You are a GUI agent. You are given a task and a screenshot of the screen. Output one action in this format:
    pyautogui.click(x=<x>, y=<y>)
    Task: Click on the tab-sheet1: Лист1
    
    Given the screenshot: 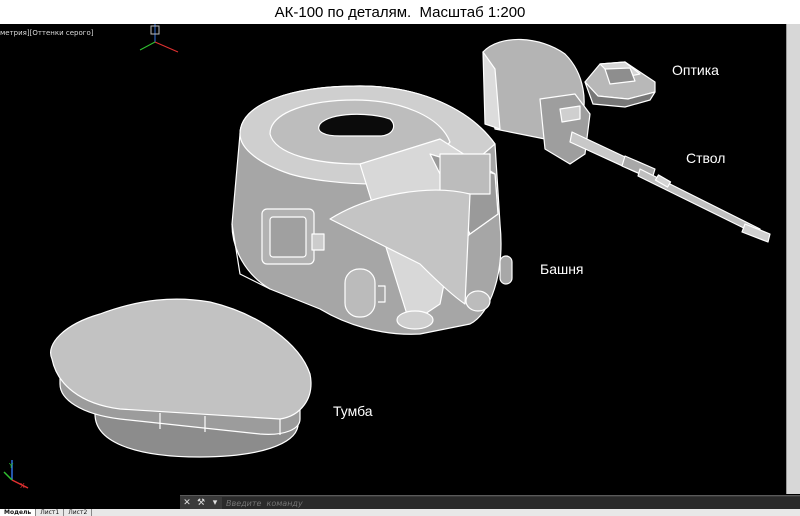 What is the action you would take?
    pyautogui.click(x=50, y=512)
    